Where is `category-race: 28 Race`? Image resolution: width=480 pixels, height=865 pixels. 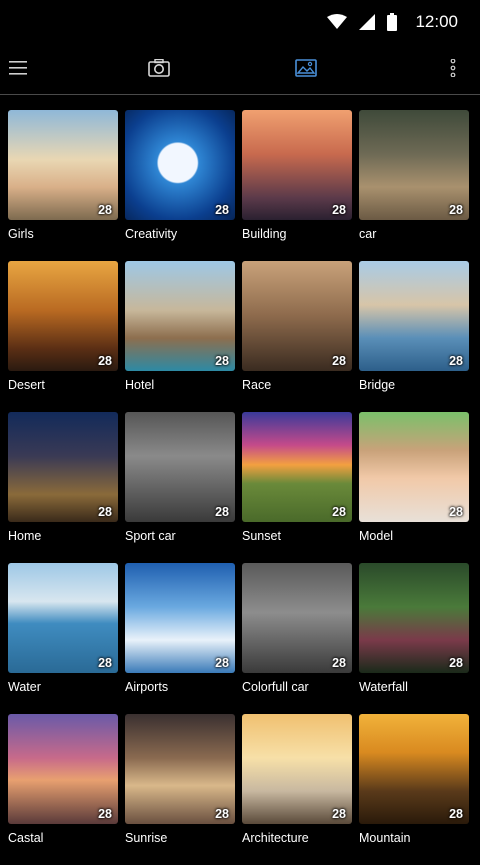
category-race: 28 Race is located at coordinates (297, 336).